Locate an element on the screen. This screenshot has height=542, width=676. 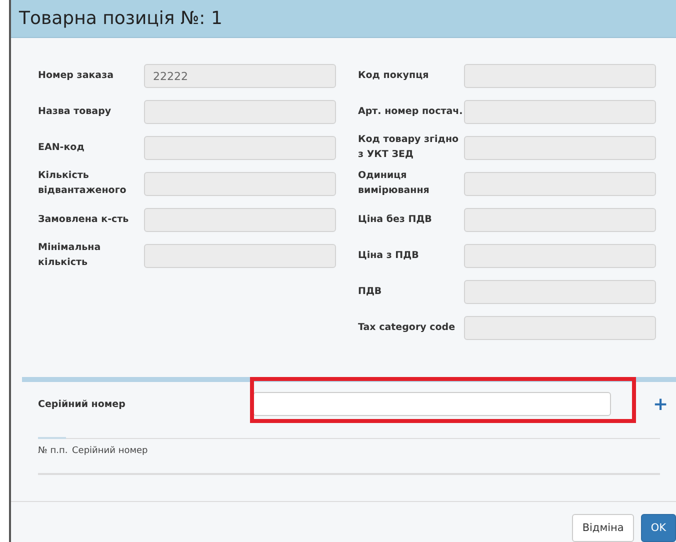
field-label: Назва товару is located at coordinates (75, 111).